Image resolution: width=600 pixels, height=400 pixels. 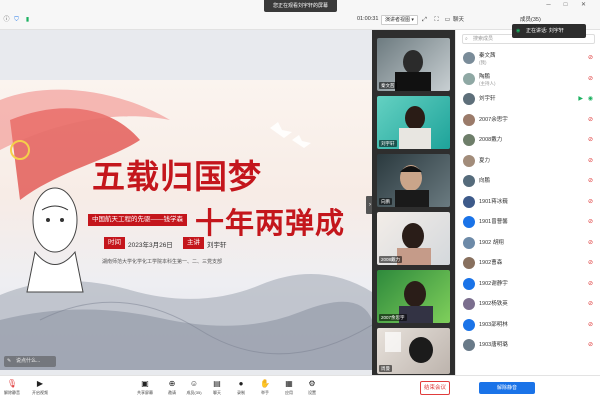 What do you see at coordinates (413, 238) in the screenshot?
I see `video-tile: 2008戴力` at bounding box center [413, 238].